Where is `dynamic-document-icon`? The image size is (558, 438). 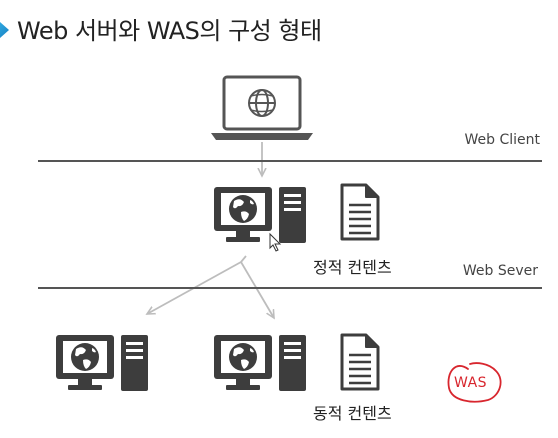 dynamic-document-icon is located at coordinates (360, 362).